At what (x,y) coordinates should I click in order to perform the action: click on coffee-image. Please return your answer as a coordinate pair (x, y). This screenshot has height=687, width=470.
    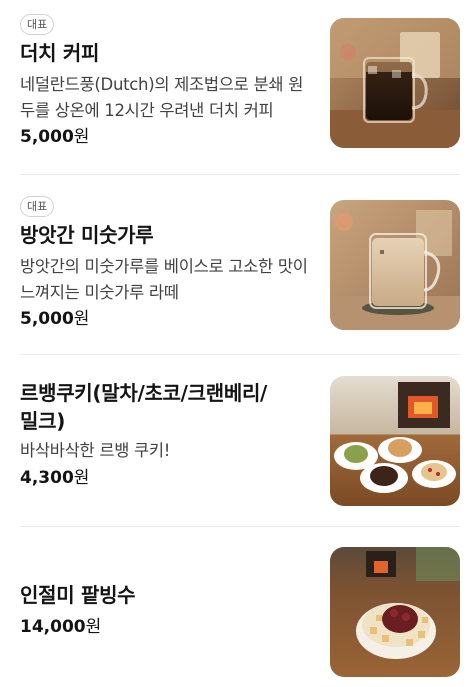
    Looking at the image, I should click on (395, 83).